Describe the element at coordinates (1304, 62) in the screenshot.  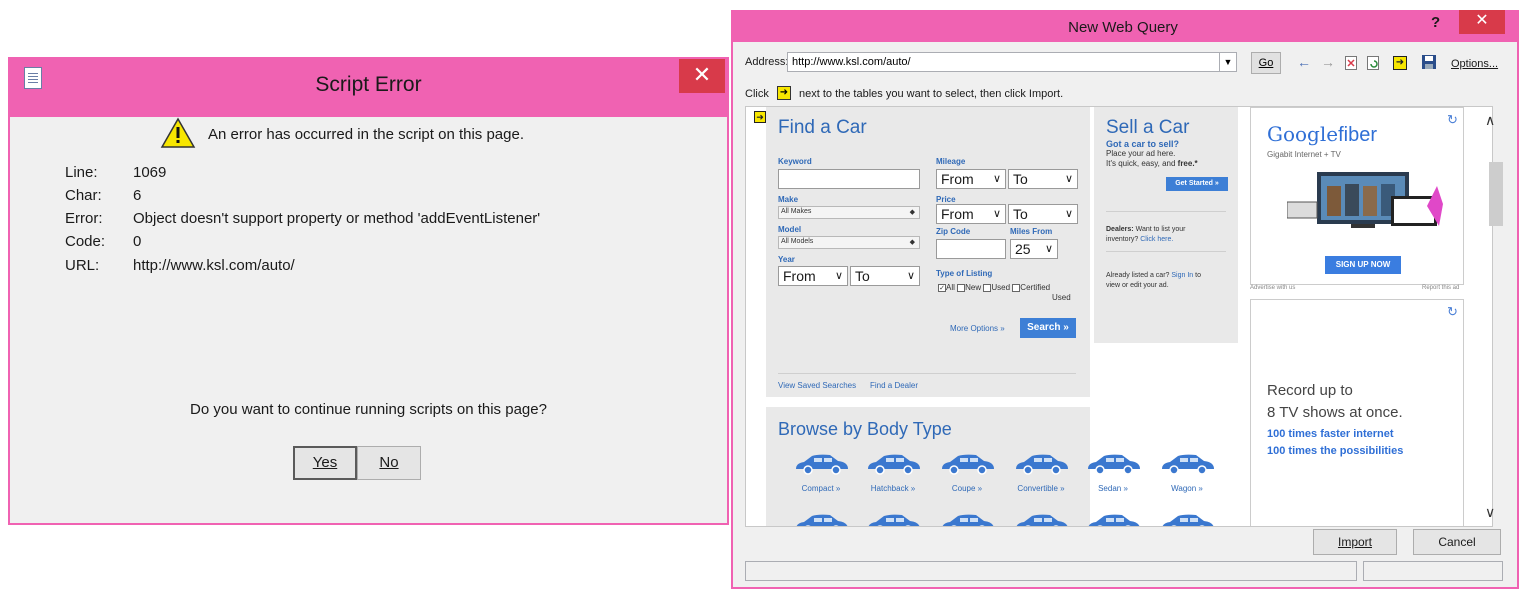
I see `back-arrow-icon: ←` at that location.